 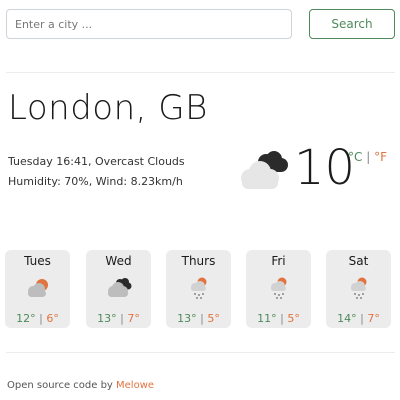 I want to click on forecast-temps: 12° | 6°, so click(x=37, y=318).